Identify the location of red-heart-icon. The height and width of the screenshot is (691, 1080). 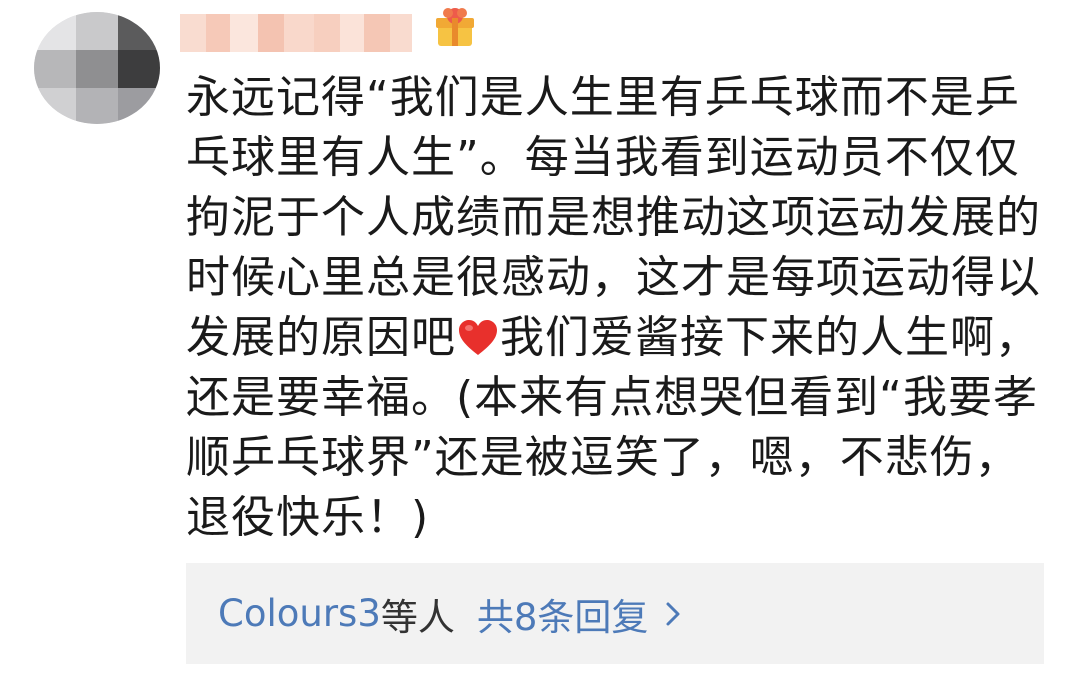
(478, 337).